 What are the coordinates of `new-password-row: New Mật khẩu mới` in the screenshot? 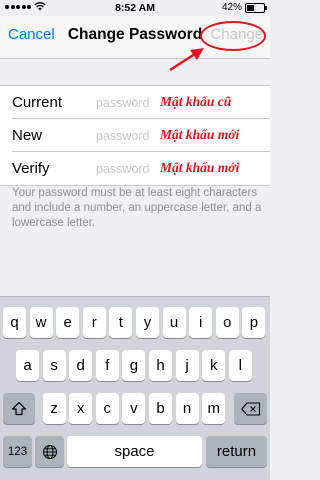 It's located at (135, 135).